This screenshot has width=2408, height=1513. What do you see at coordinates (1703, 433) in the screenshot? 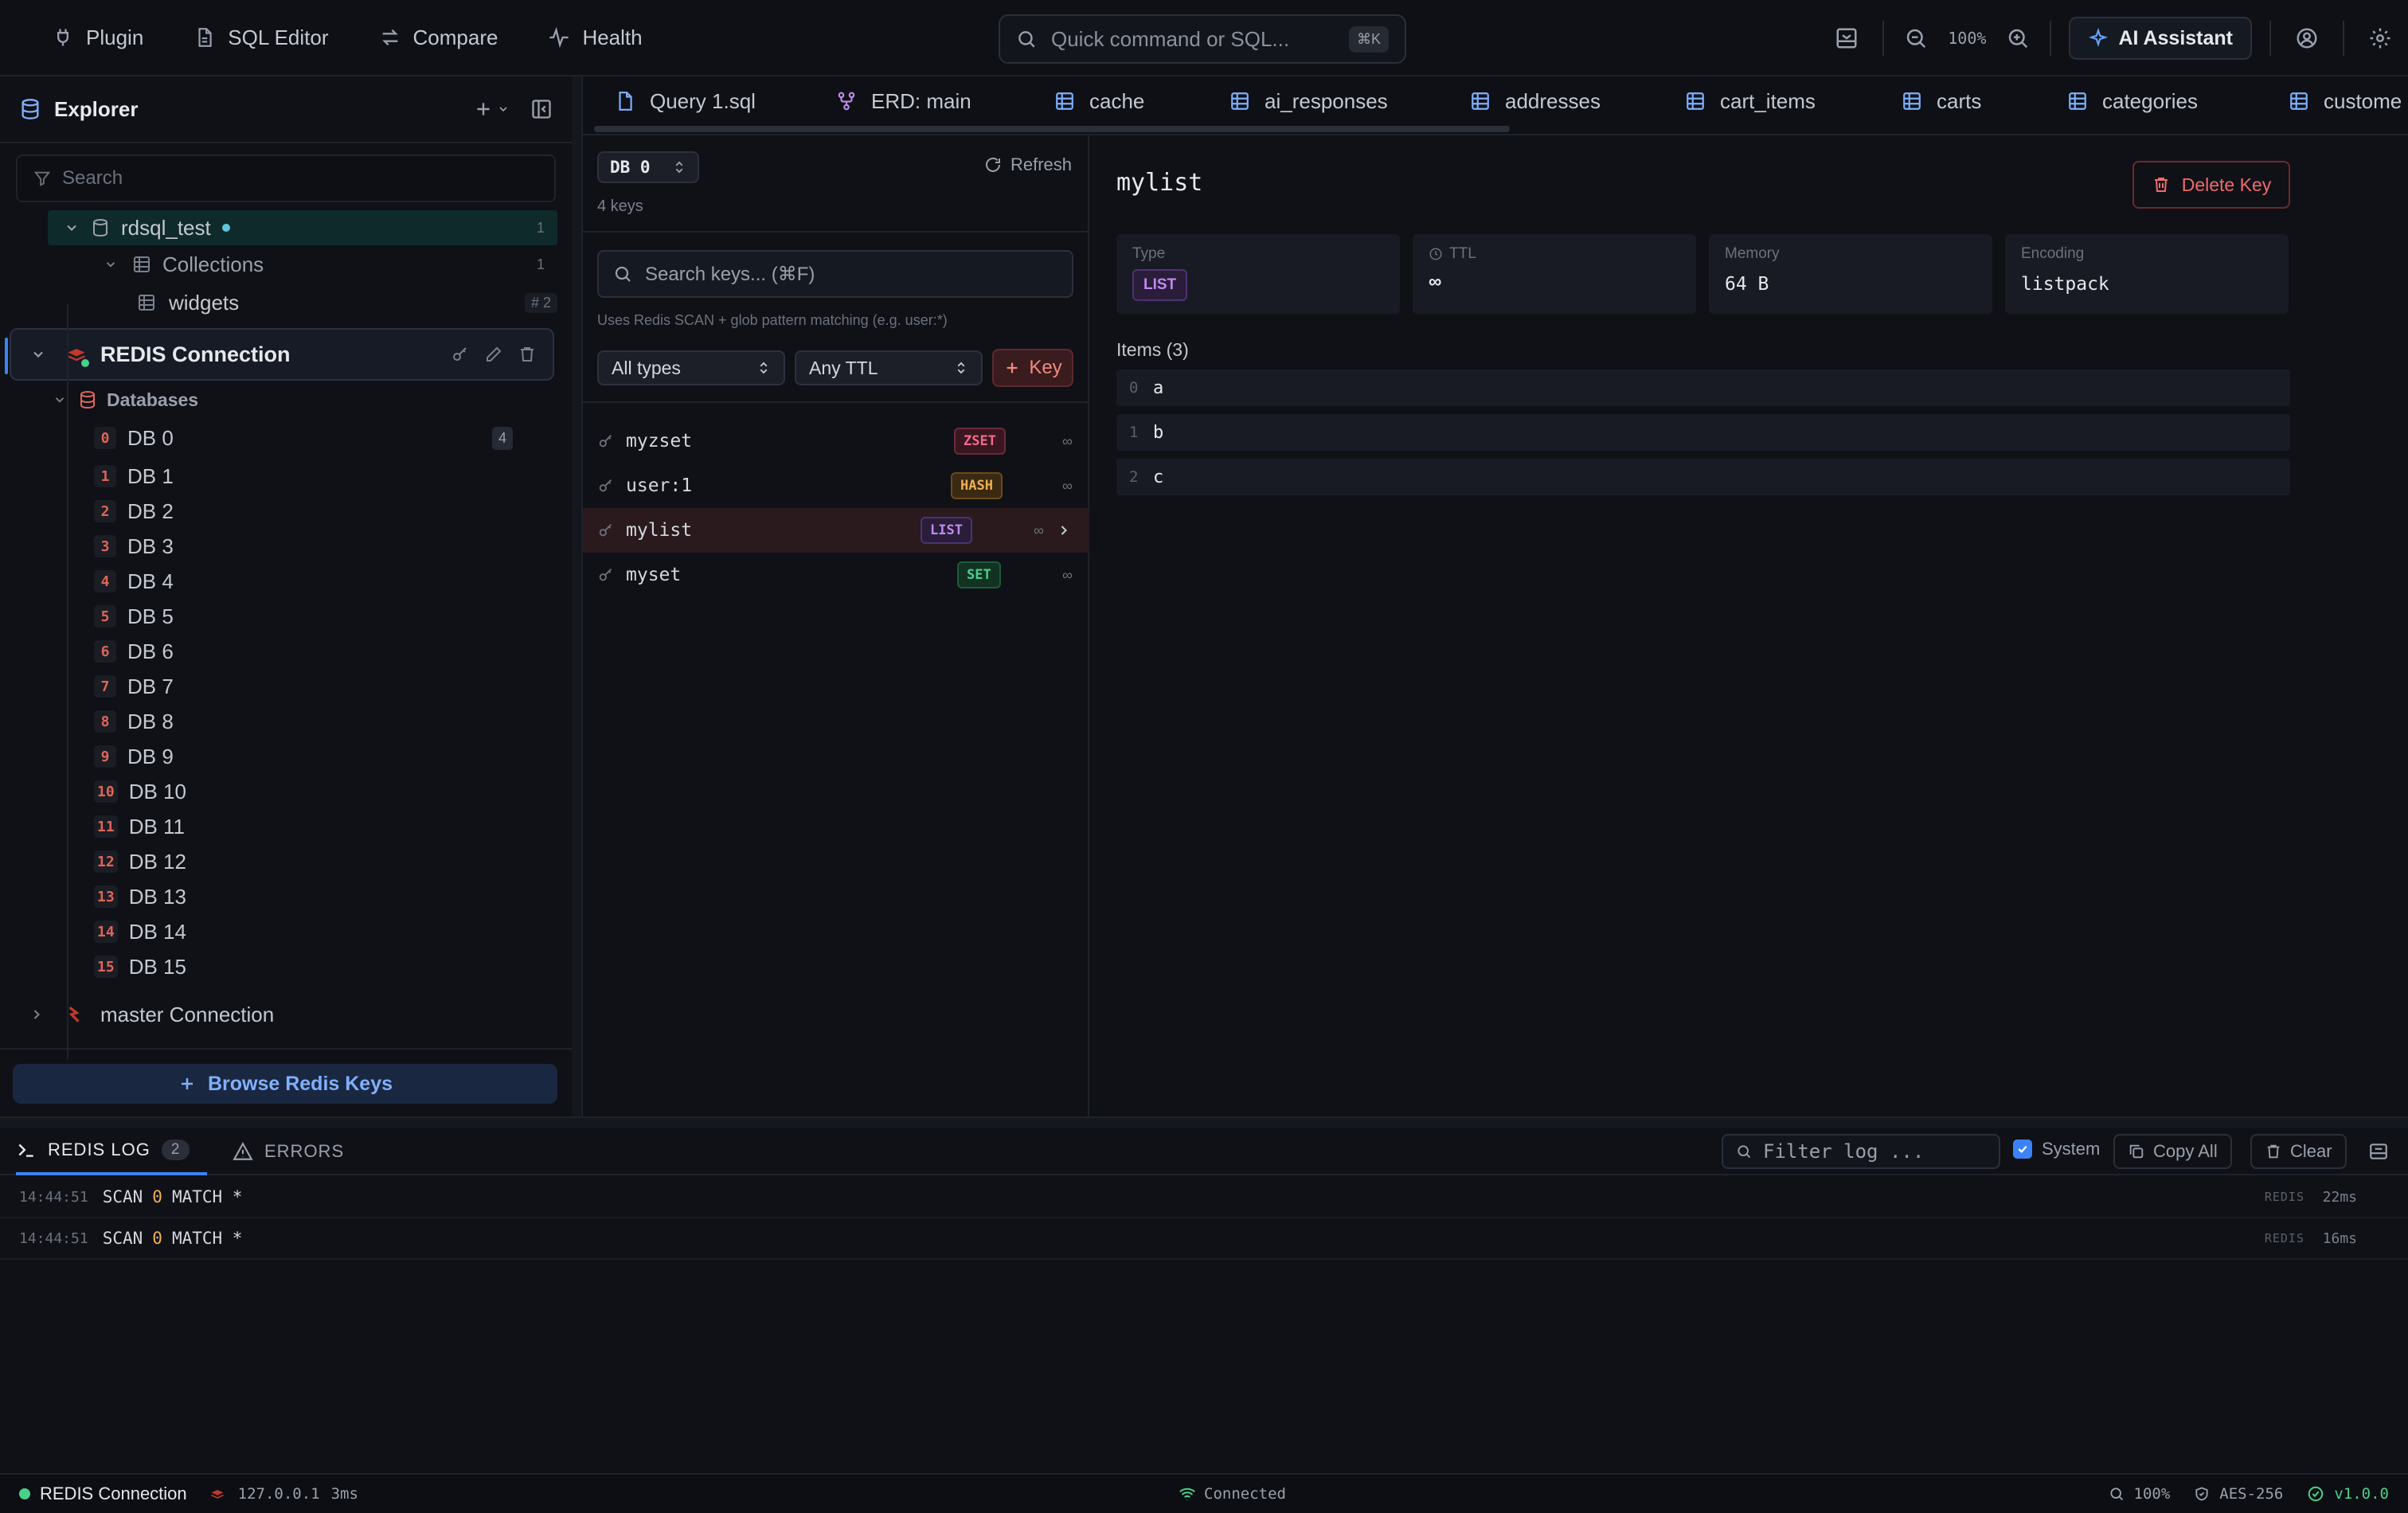
I see `list-item: 1b` at bounding box center [1703, 433].